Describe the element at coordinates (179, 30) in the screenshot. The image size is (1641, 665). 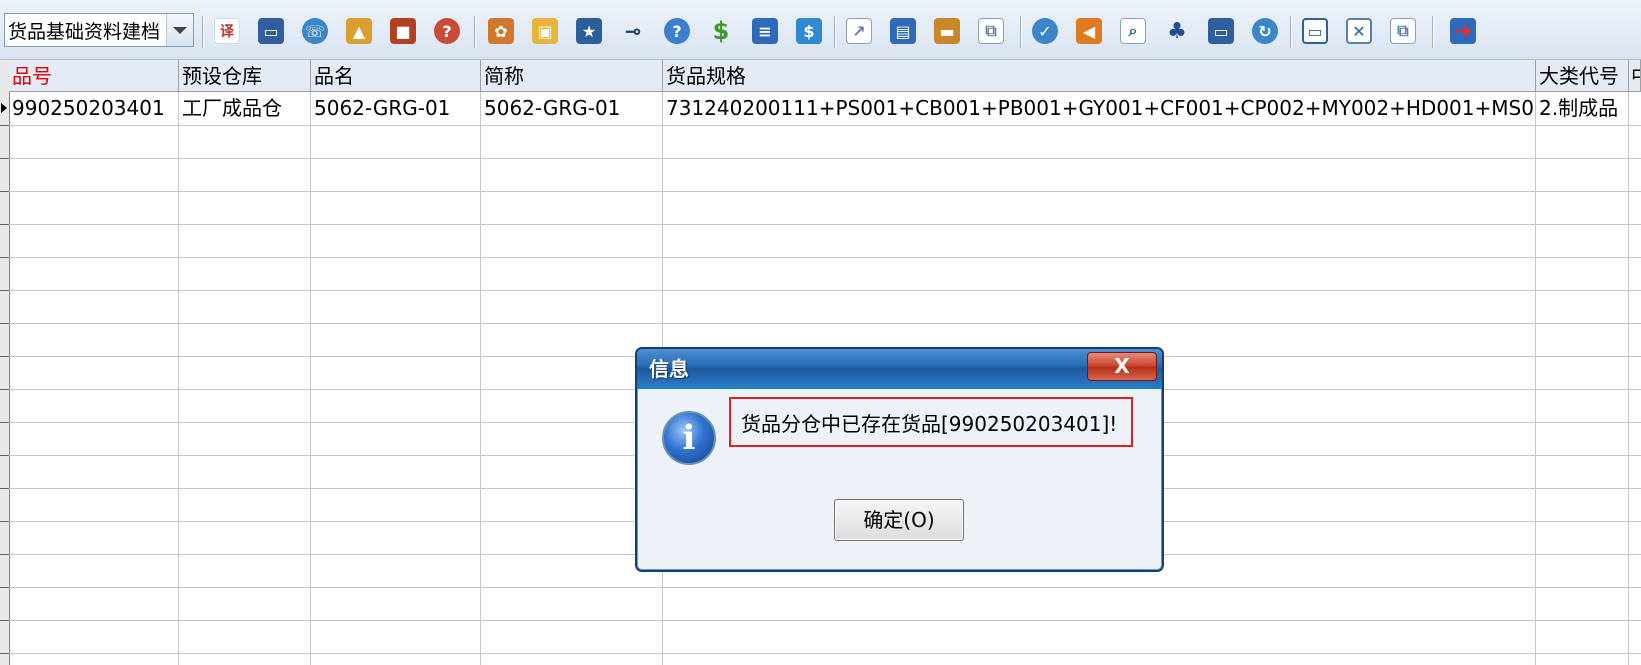
I see `chevron-down-icon` at that location.